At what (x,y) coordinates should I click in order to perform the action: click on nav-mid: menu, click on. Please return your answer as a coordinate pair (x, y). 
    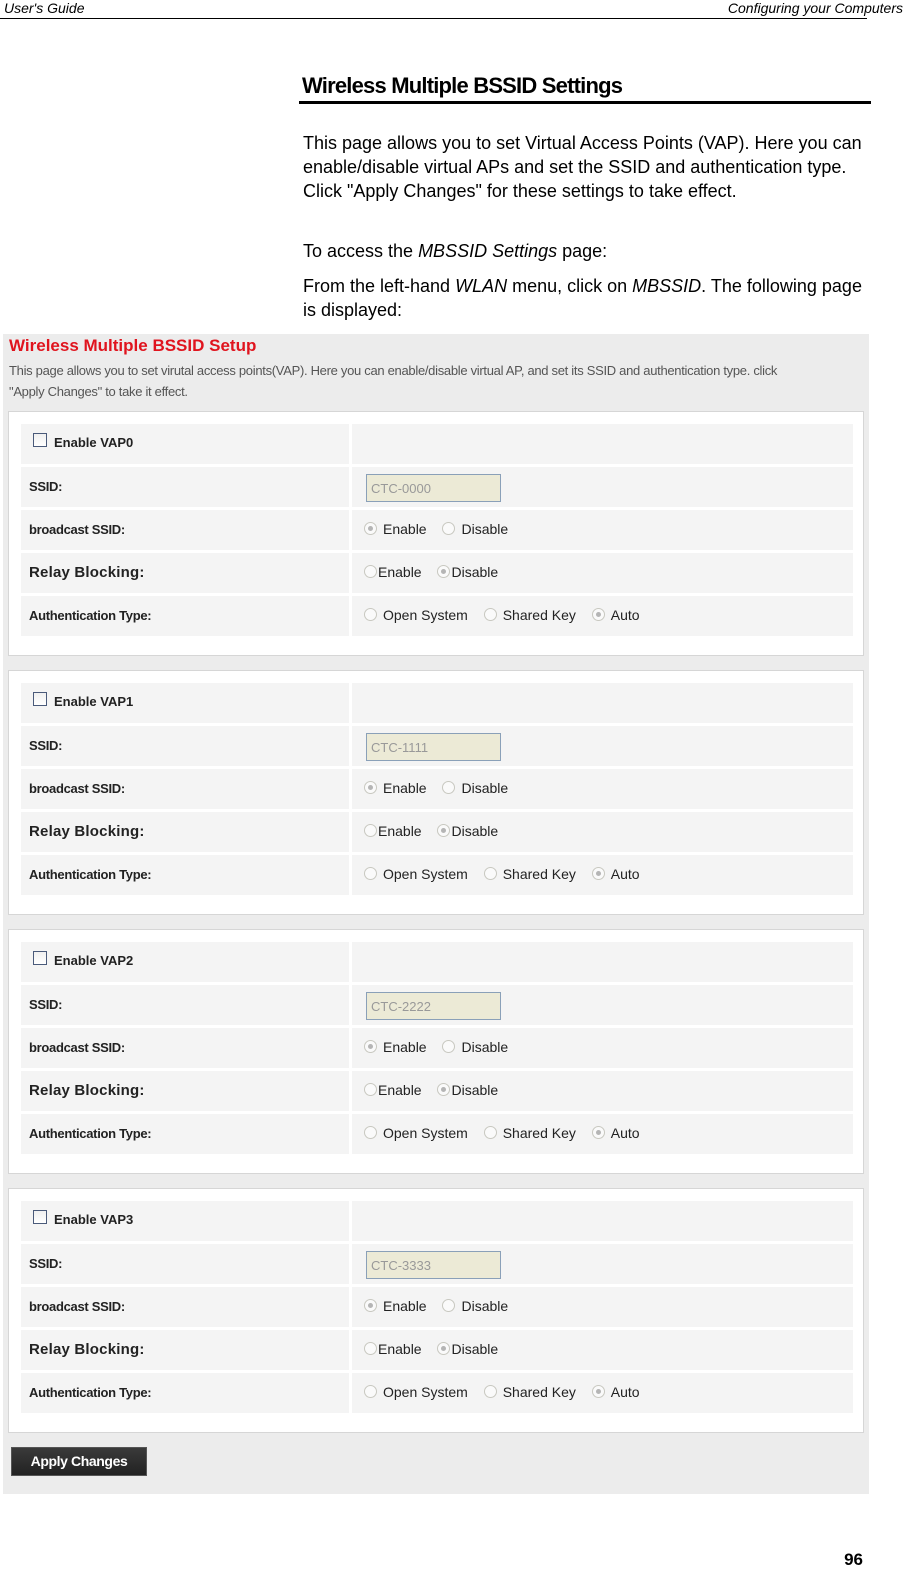
    Looking at the image, I should click on (570, 286).